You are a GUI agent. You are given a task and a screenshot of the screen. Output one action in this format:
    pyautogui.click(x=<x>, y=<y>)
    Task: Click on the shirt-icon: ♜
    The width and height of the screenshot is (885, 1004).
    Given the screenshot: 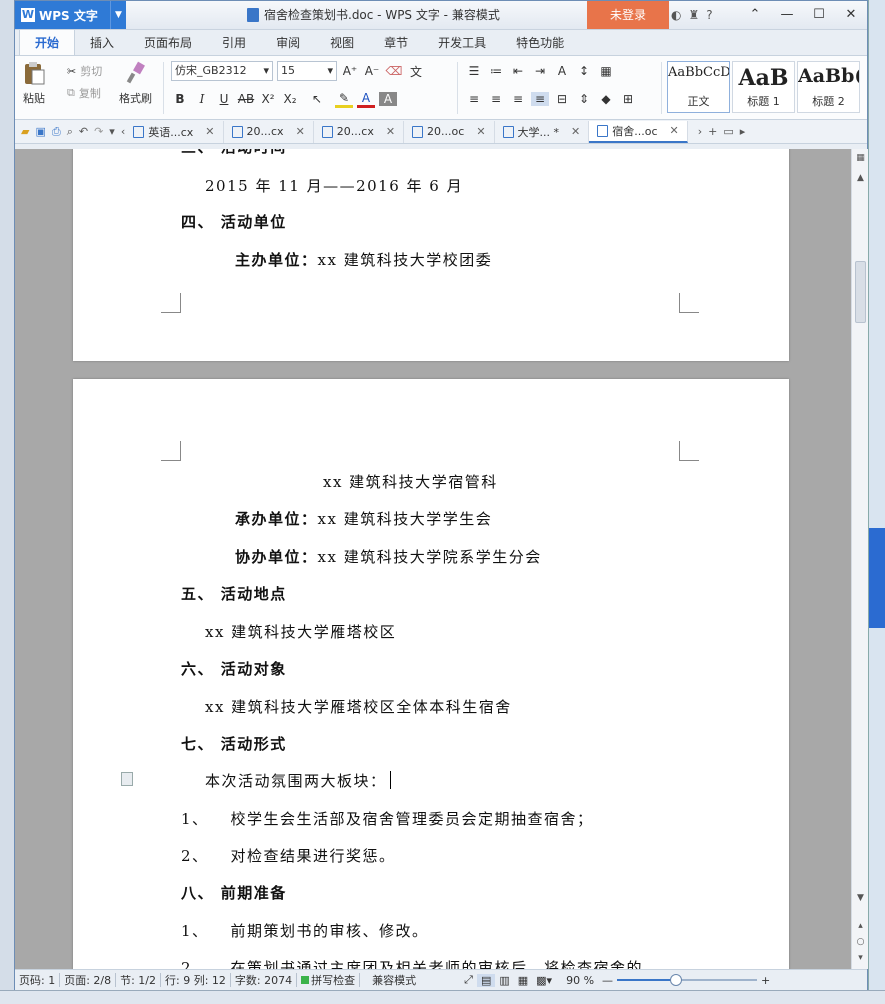 What is the action you would take?
    pyautogui.click(x=693, y=15)
    